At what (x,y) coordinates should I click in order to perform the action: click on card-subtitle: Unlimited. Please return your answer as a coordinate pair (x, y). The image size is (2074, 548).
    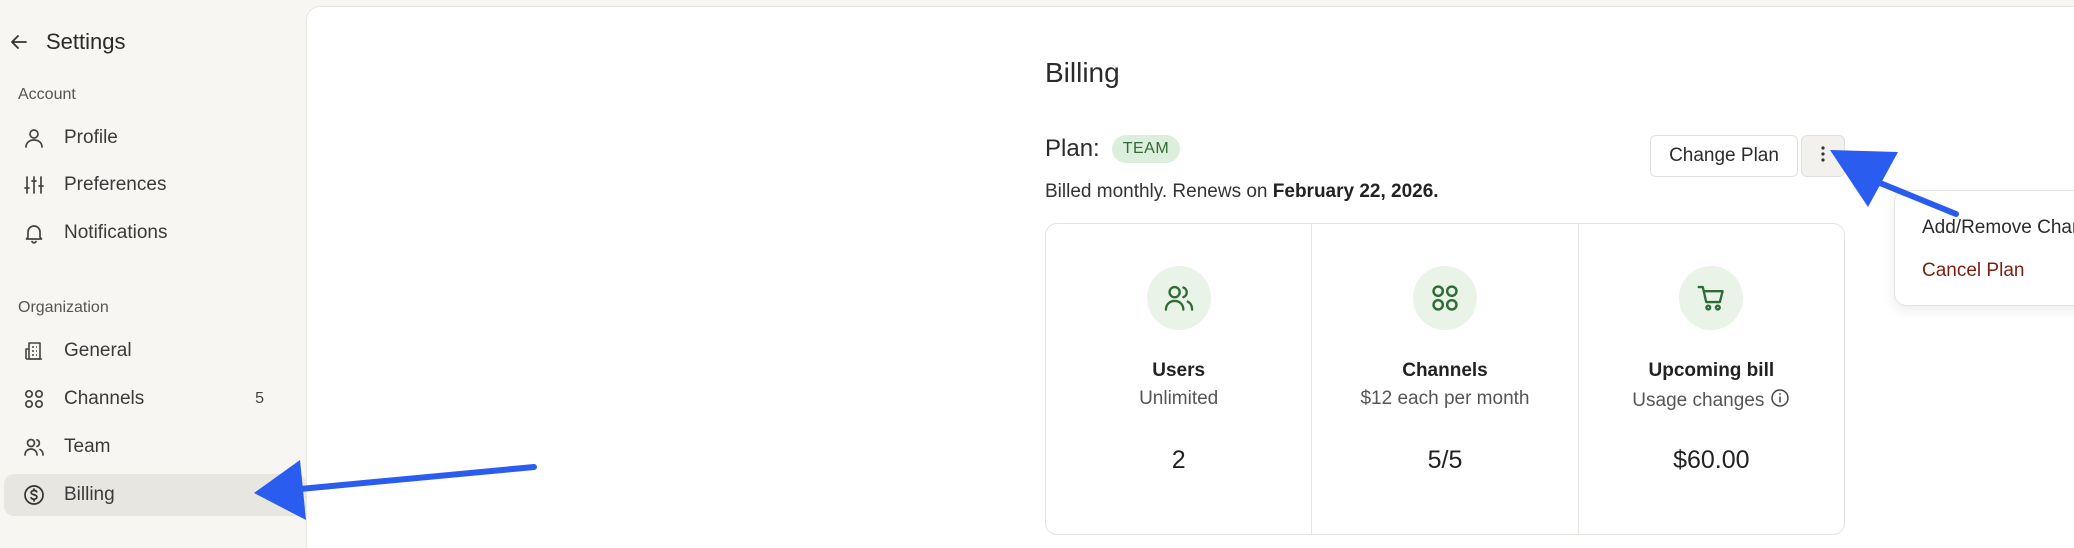
    Looking at the image, I should click on (1179, 398).